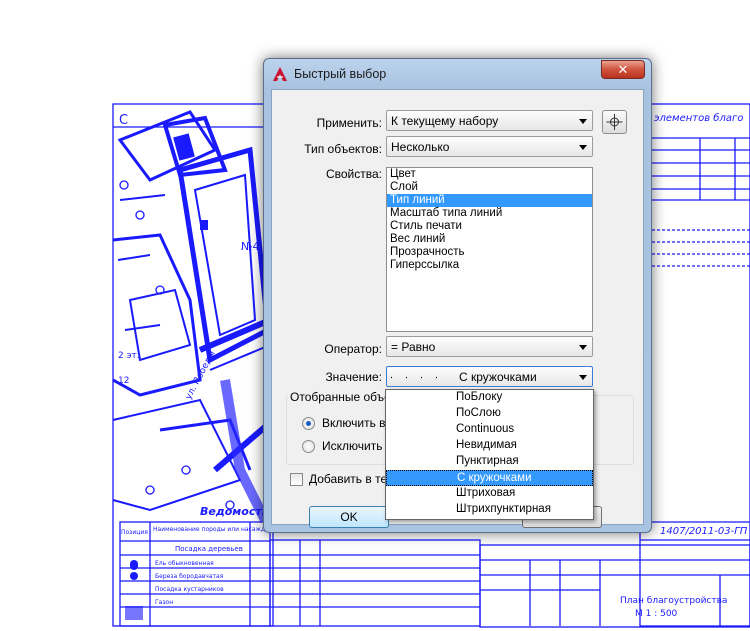  I want to click on linetype-option: Штриховая, so click(489, 494).